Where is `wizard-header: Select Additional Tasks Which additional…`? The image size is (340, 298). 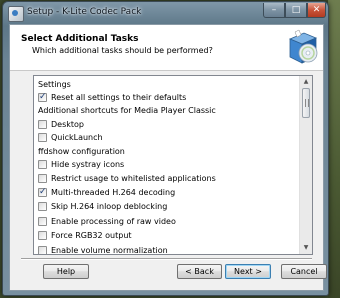
wizard-header: Select Additional Tasks Which additional… is located at coordinates (166, 48).